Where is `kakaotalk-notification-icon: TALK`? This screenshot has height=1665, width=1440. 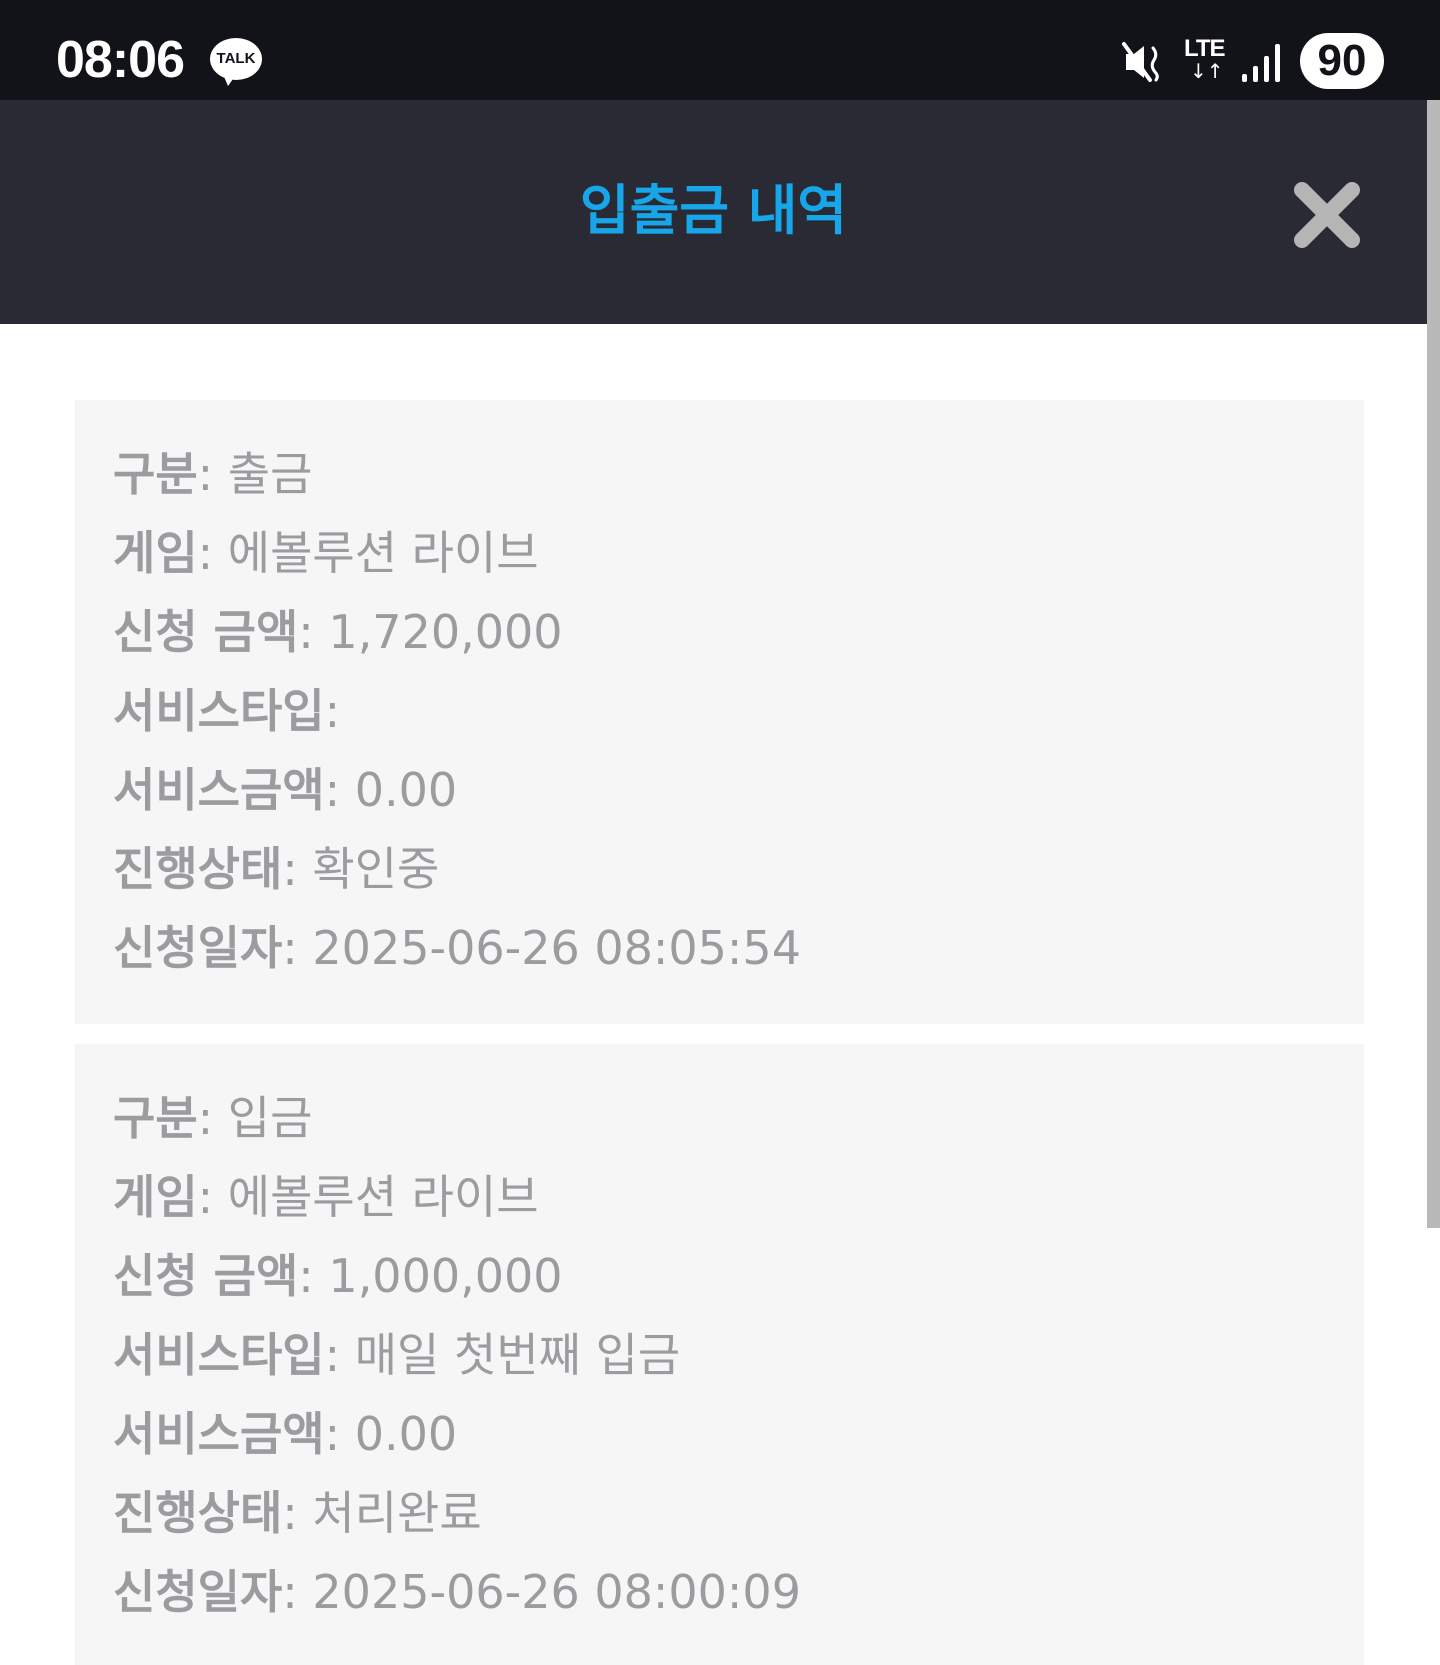 kakaotalk-notification-icon: TALK is located at coordinates (236, 63).